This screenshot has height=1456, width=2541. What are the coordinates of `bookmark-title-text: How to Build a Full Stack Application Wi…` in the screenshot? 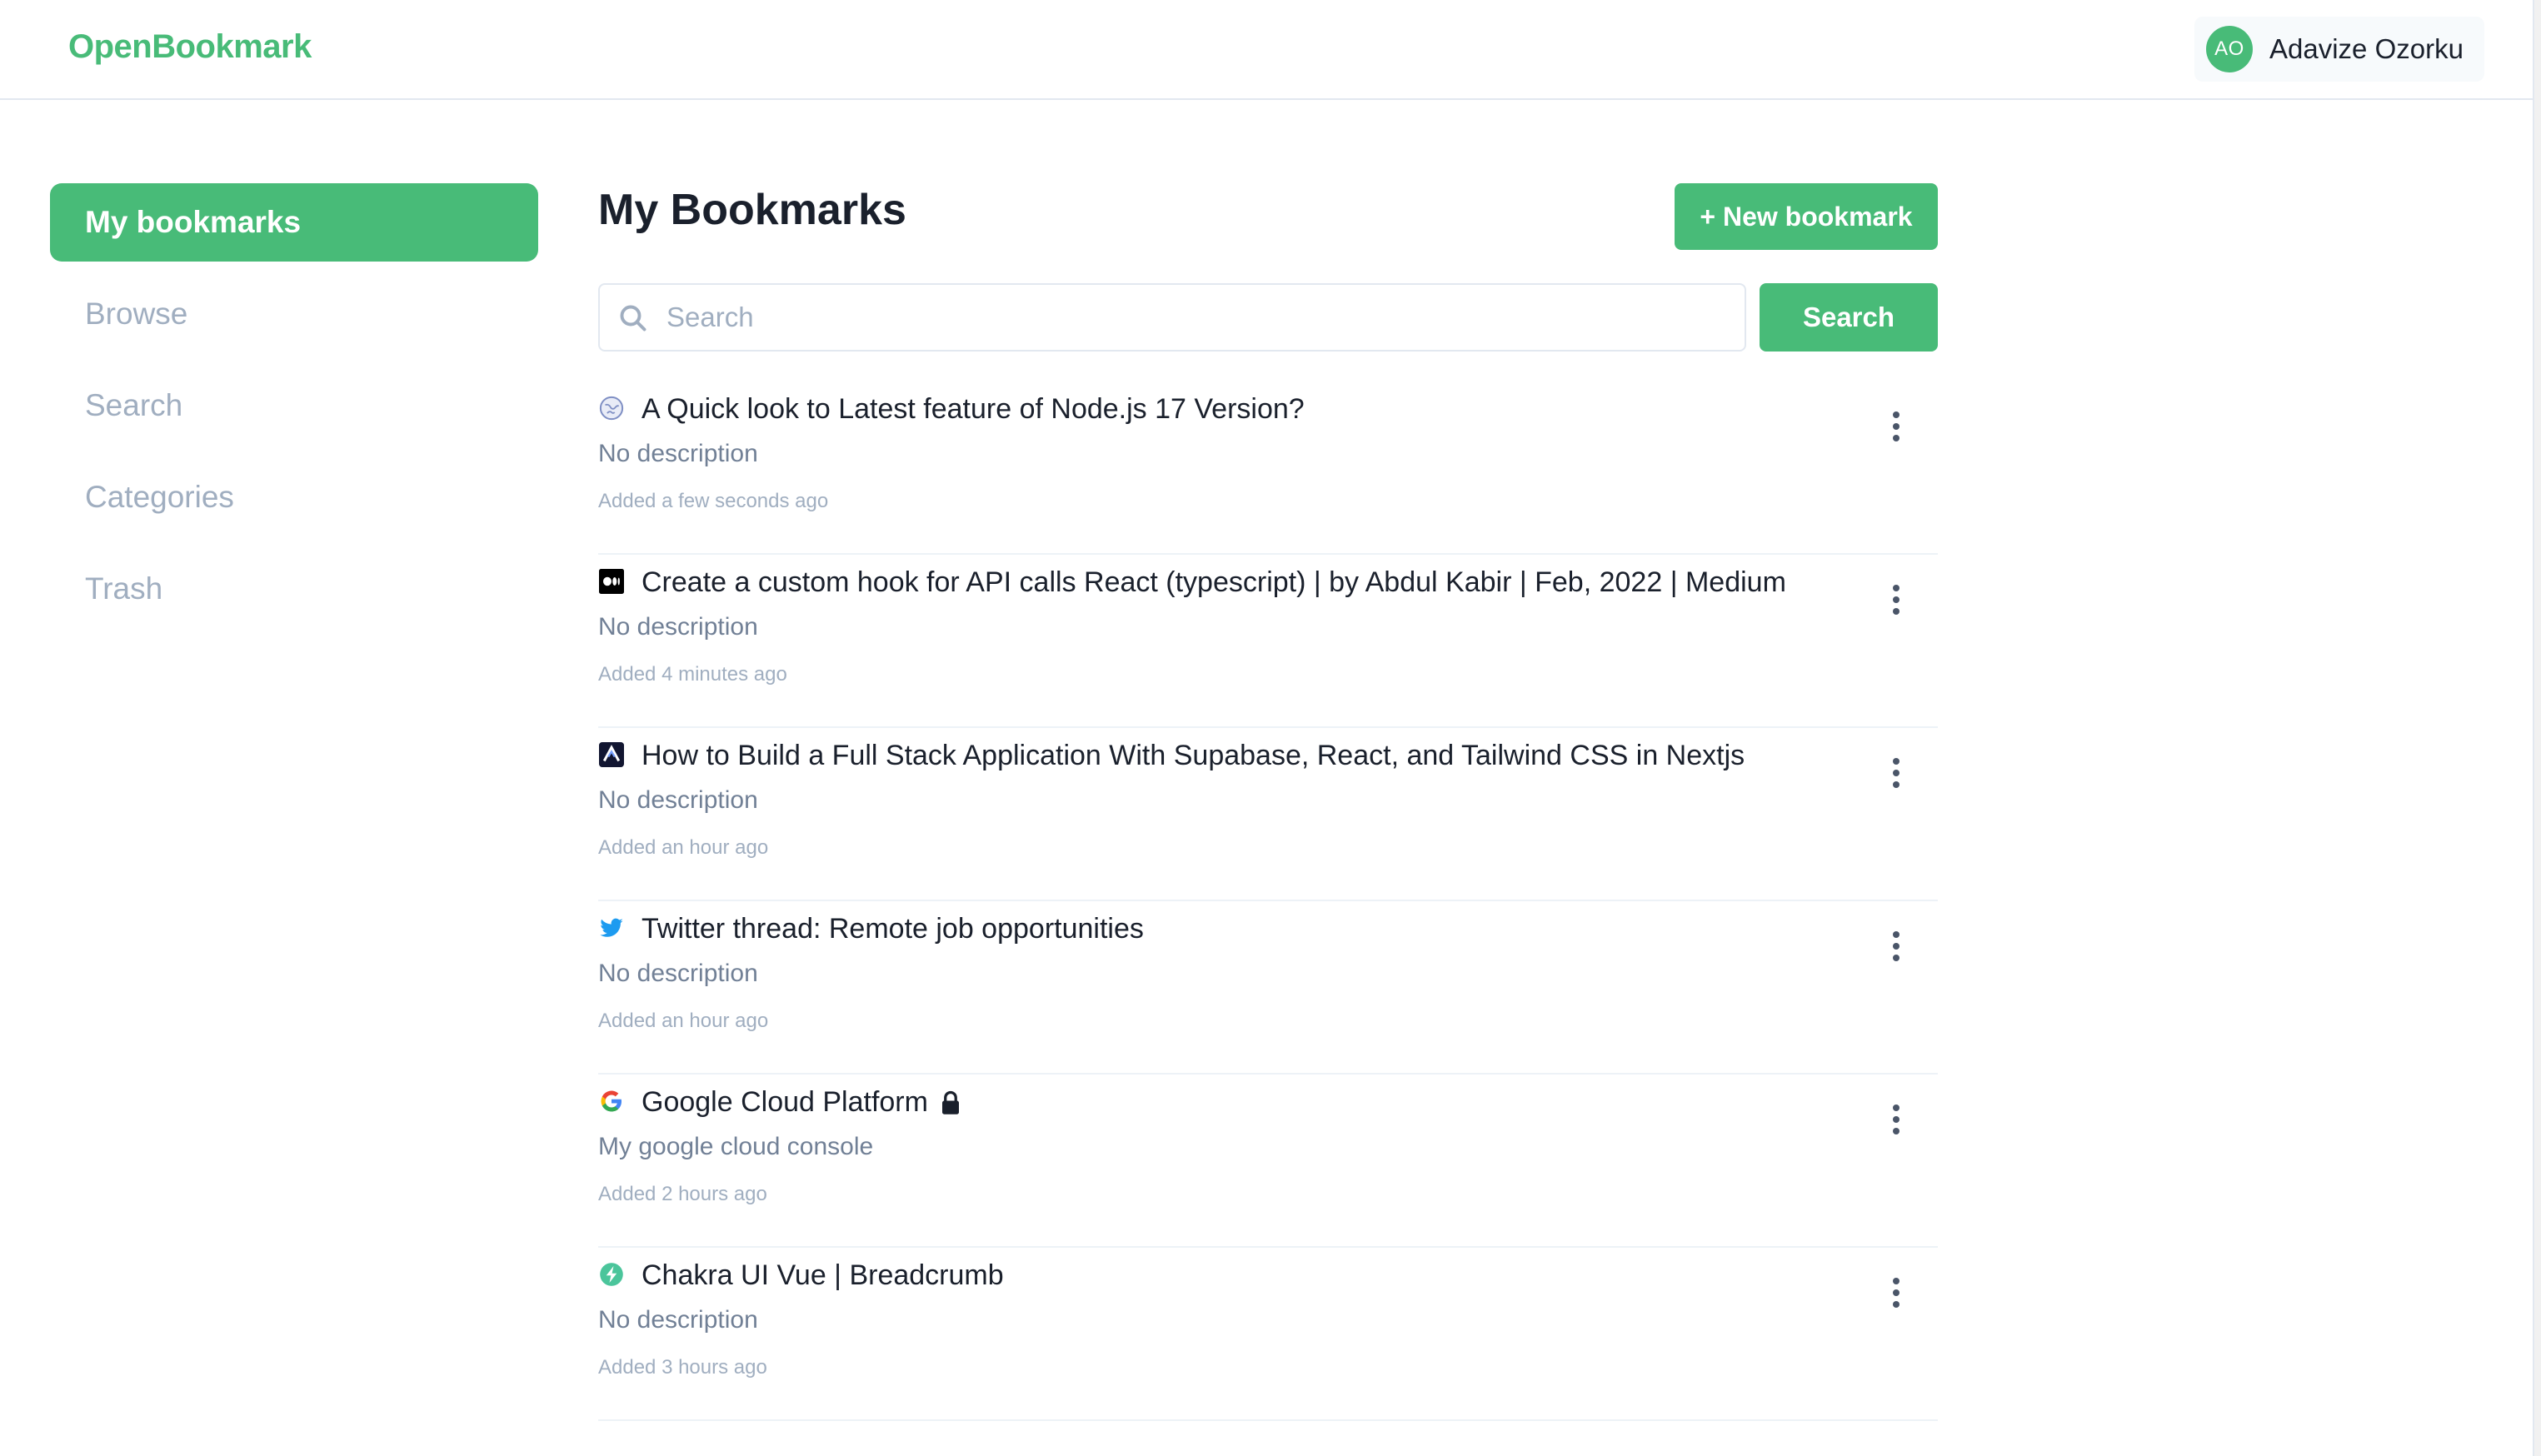 It's located at (1193, 755).